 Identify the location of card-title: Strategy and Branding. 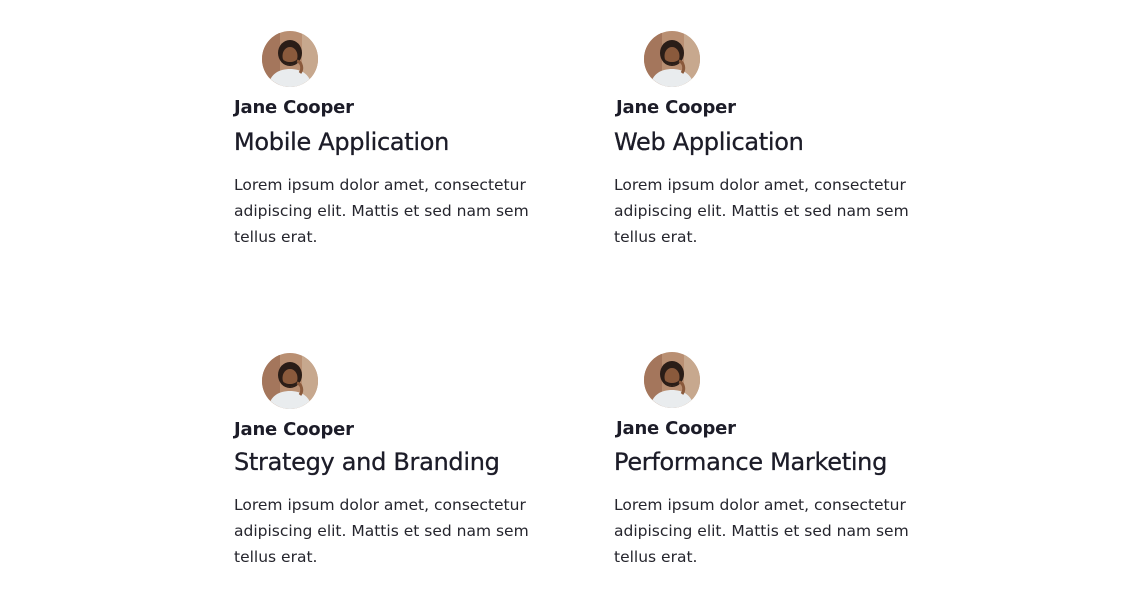
(367, 462).